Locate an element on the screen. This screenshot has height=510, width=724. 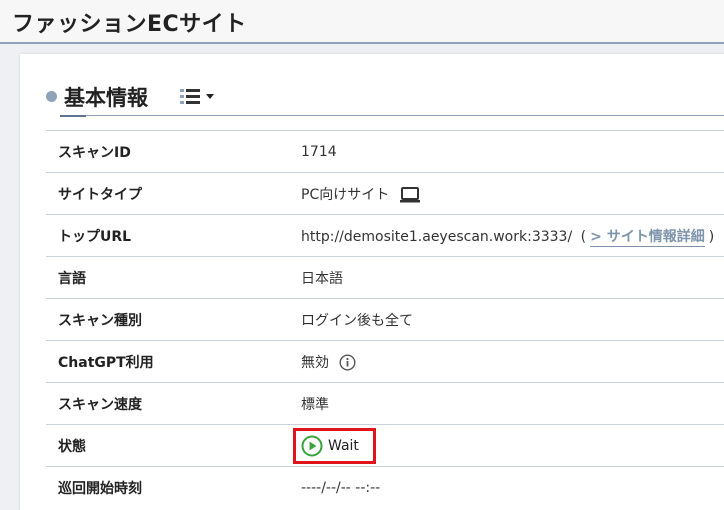
top-url-link: http://demosite1.aeyescan.work:3333/ is located at coordinates (436, 237).